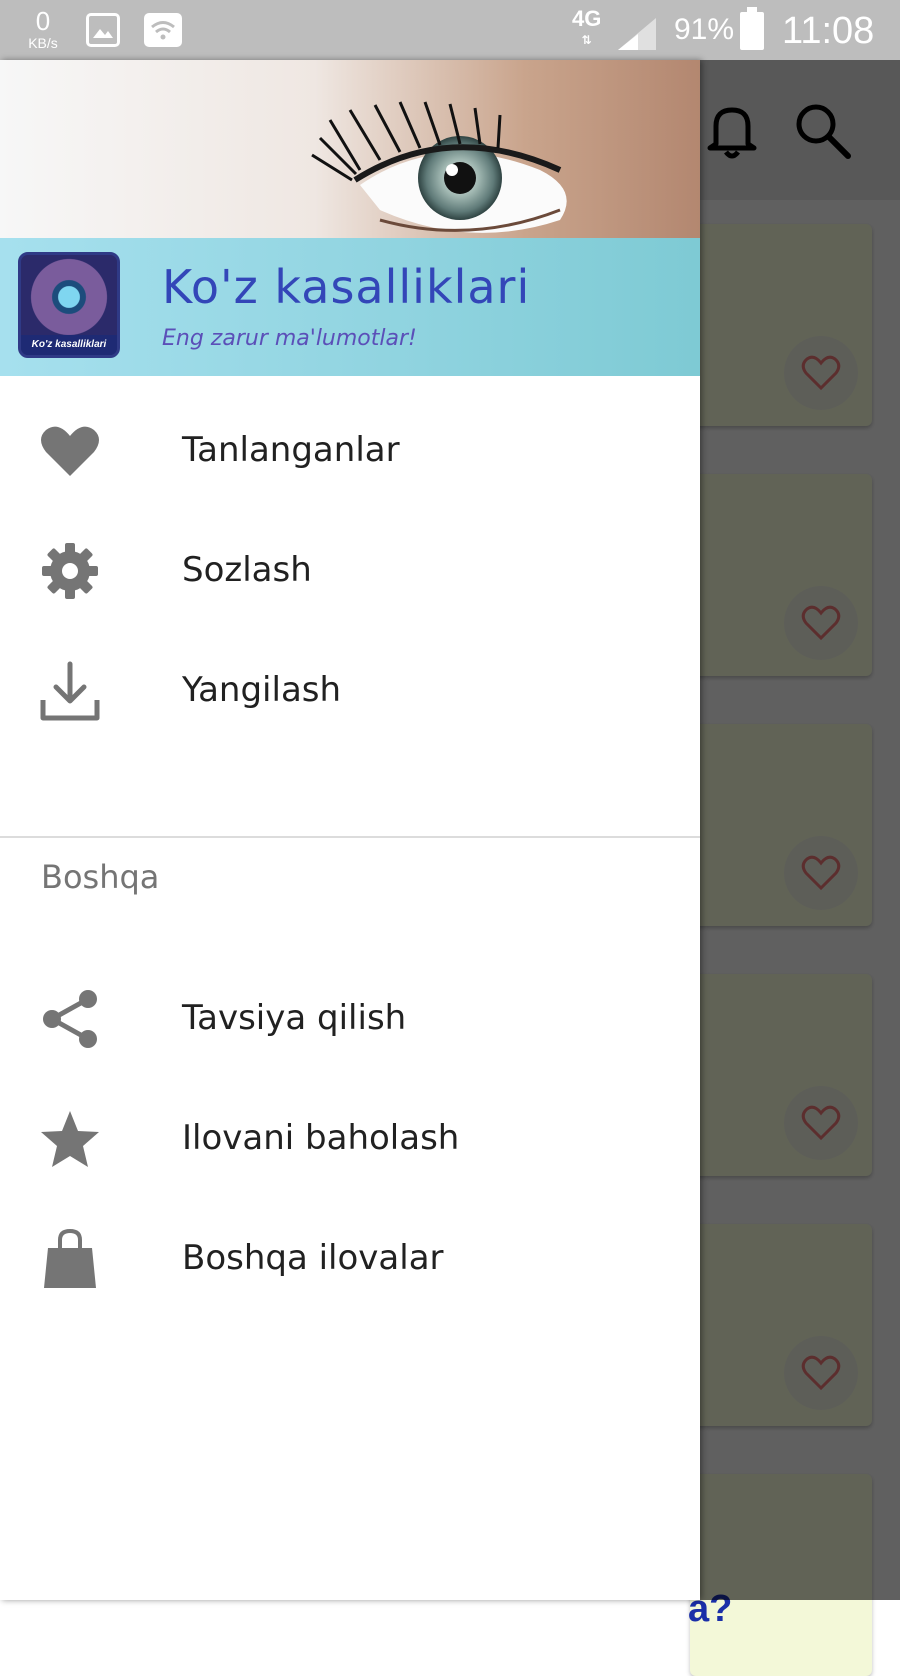  I want to click on menu-item-label: Tanlanganlar, so click(291, 450).